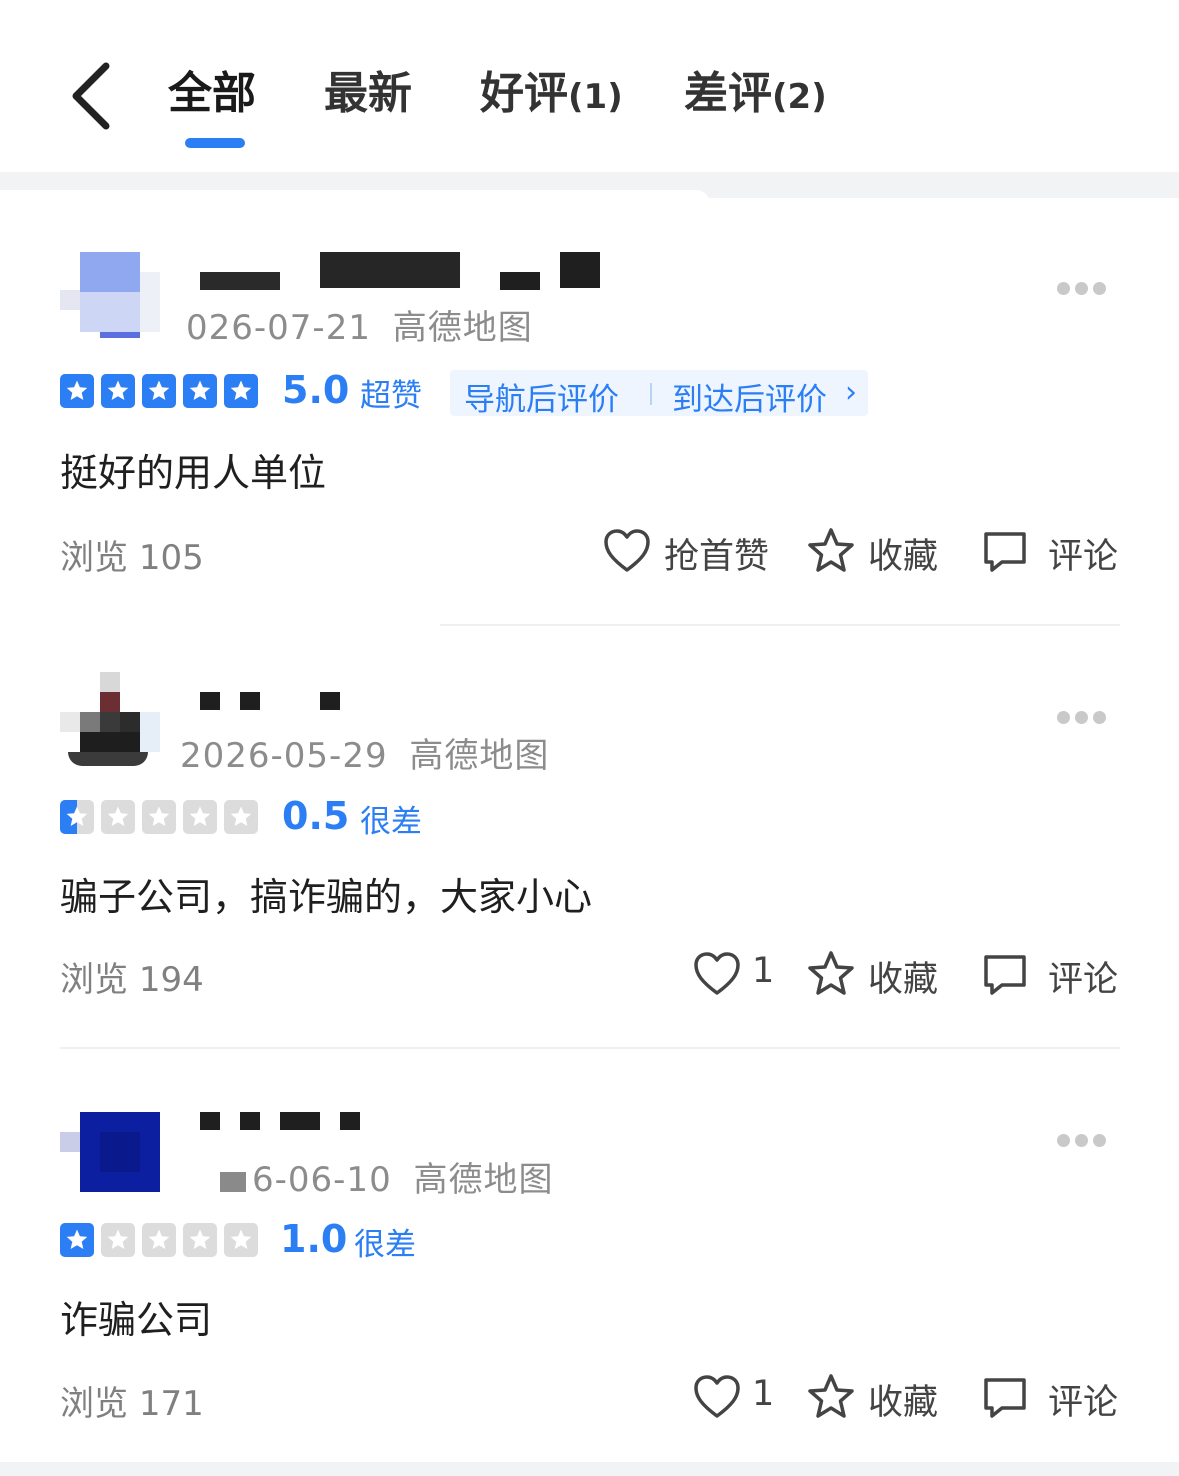  What do you see at coordinates (212, 94) in the screenshot?
I see `tab-all: 全部` at bounding box center [212, 94].